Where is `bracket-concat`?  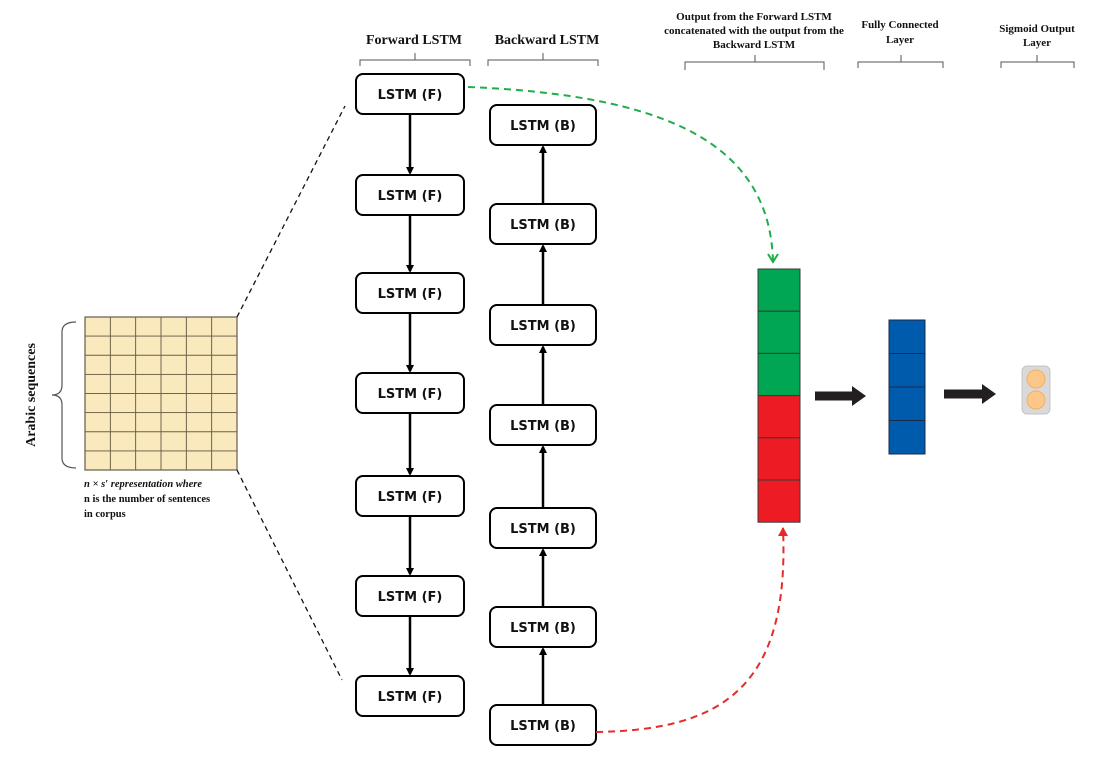 bracket-concat is located at coordinates (754, 62).